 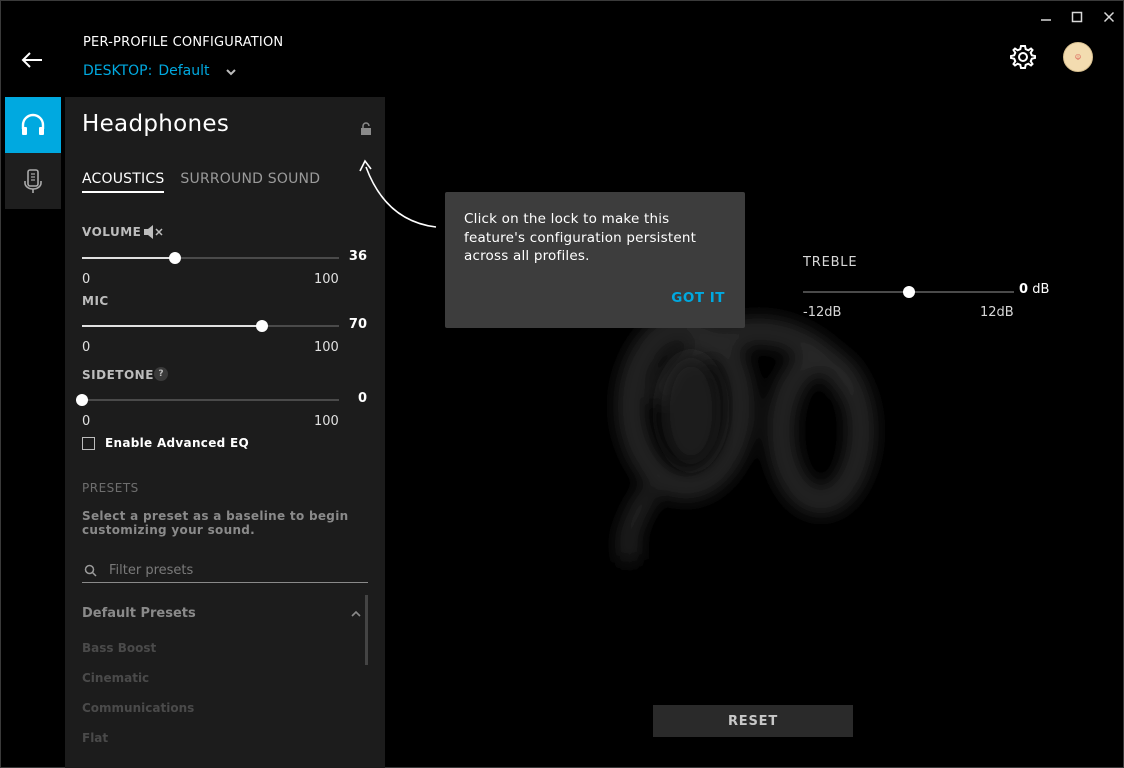 I want to click on chevron-up-icon, so click(x=356, y=613).